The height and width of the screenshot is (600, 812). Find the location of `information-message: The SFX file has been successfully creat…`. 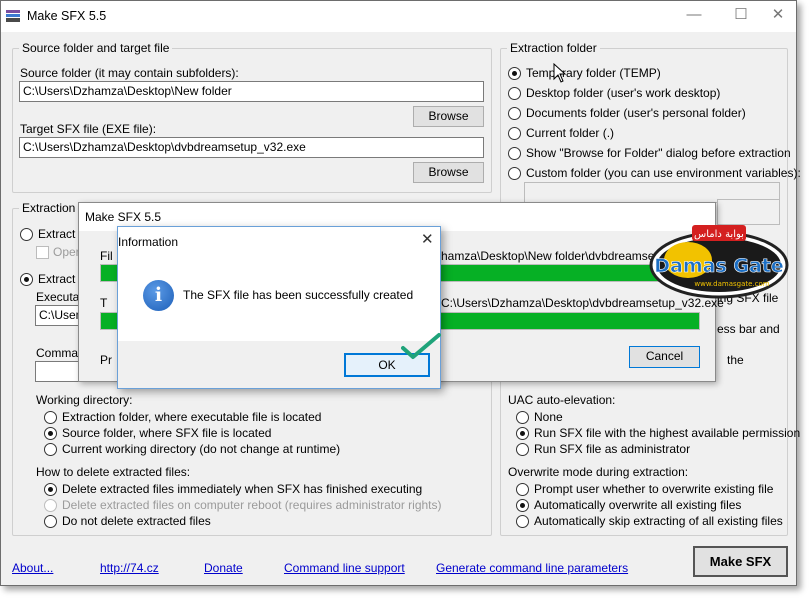

information-message: The SFX file has been successfully creat… is located at coordinates (298, 295).